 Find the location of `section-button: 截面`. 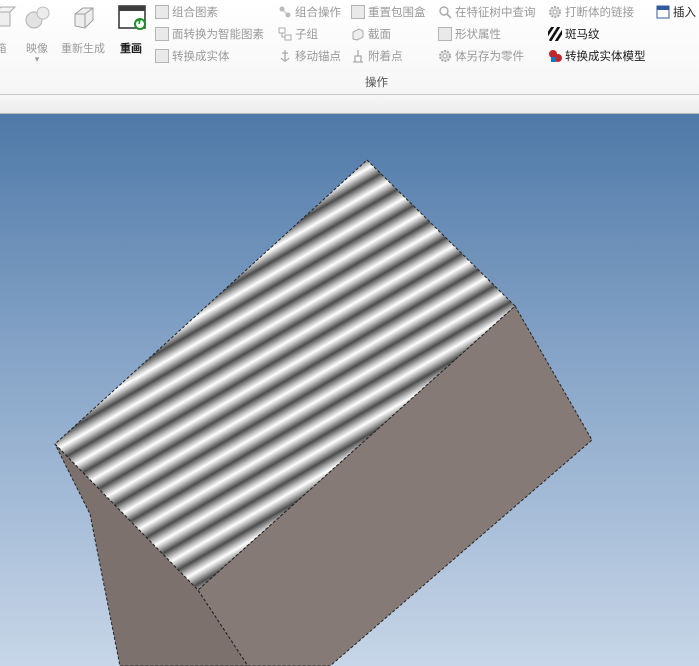

section-button: 截面 is located at coordinates (371, 34).